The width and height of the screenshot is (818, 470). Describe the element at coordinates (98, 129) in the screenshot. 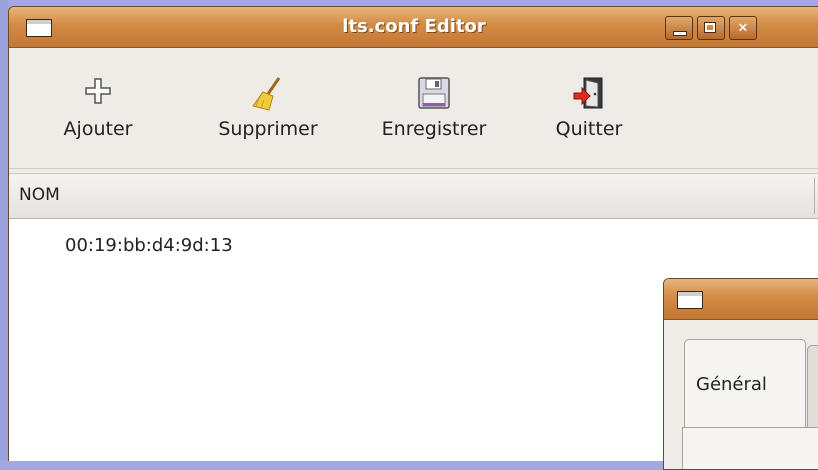

I see `add-label: Ajouter` at that location.